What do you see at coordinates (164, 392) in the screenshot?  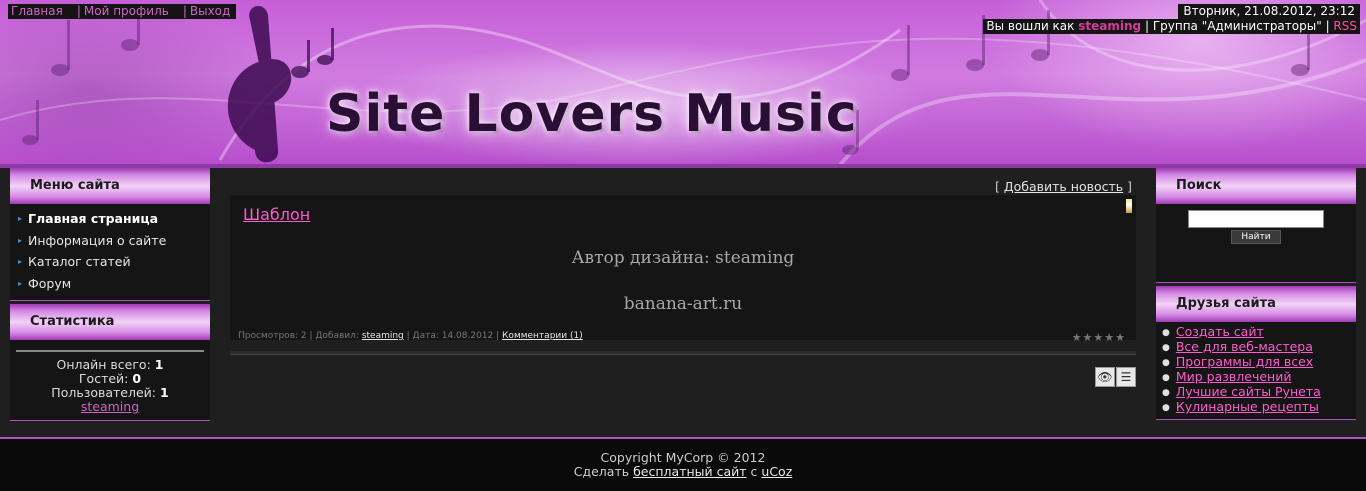 I see `stats-users-value: 1` at bounding box center [164, 392].